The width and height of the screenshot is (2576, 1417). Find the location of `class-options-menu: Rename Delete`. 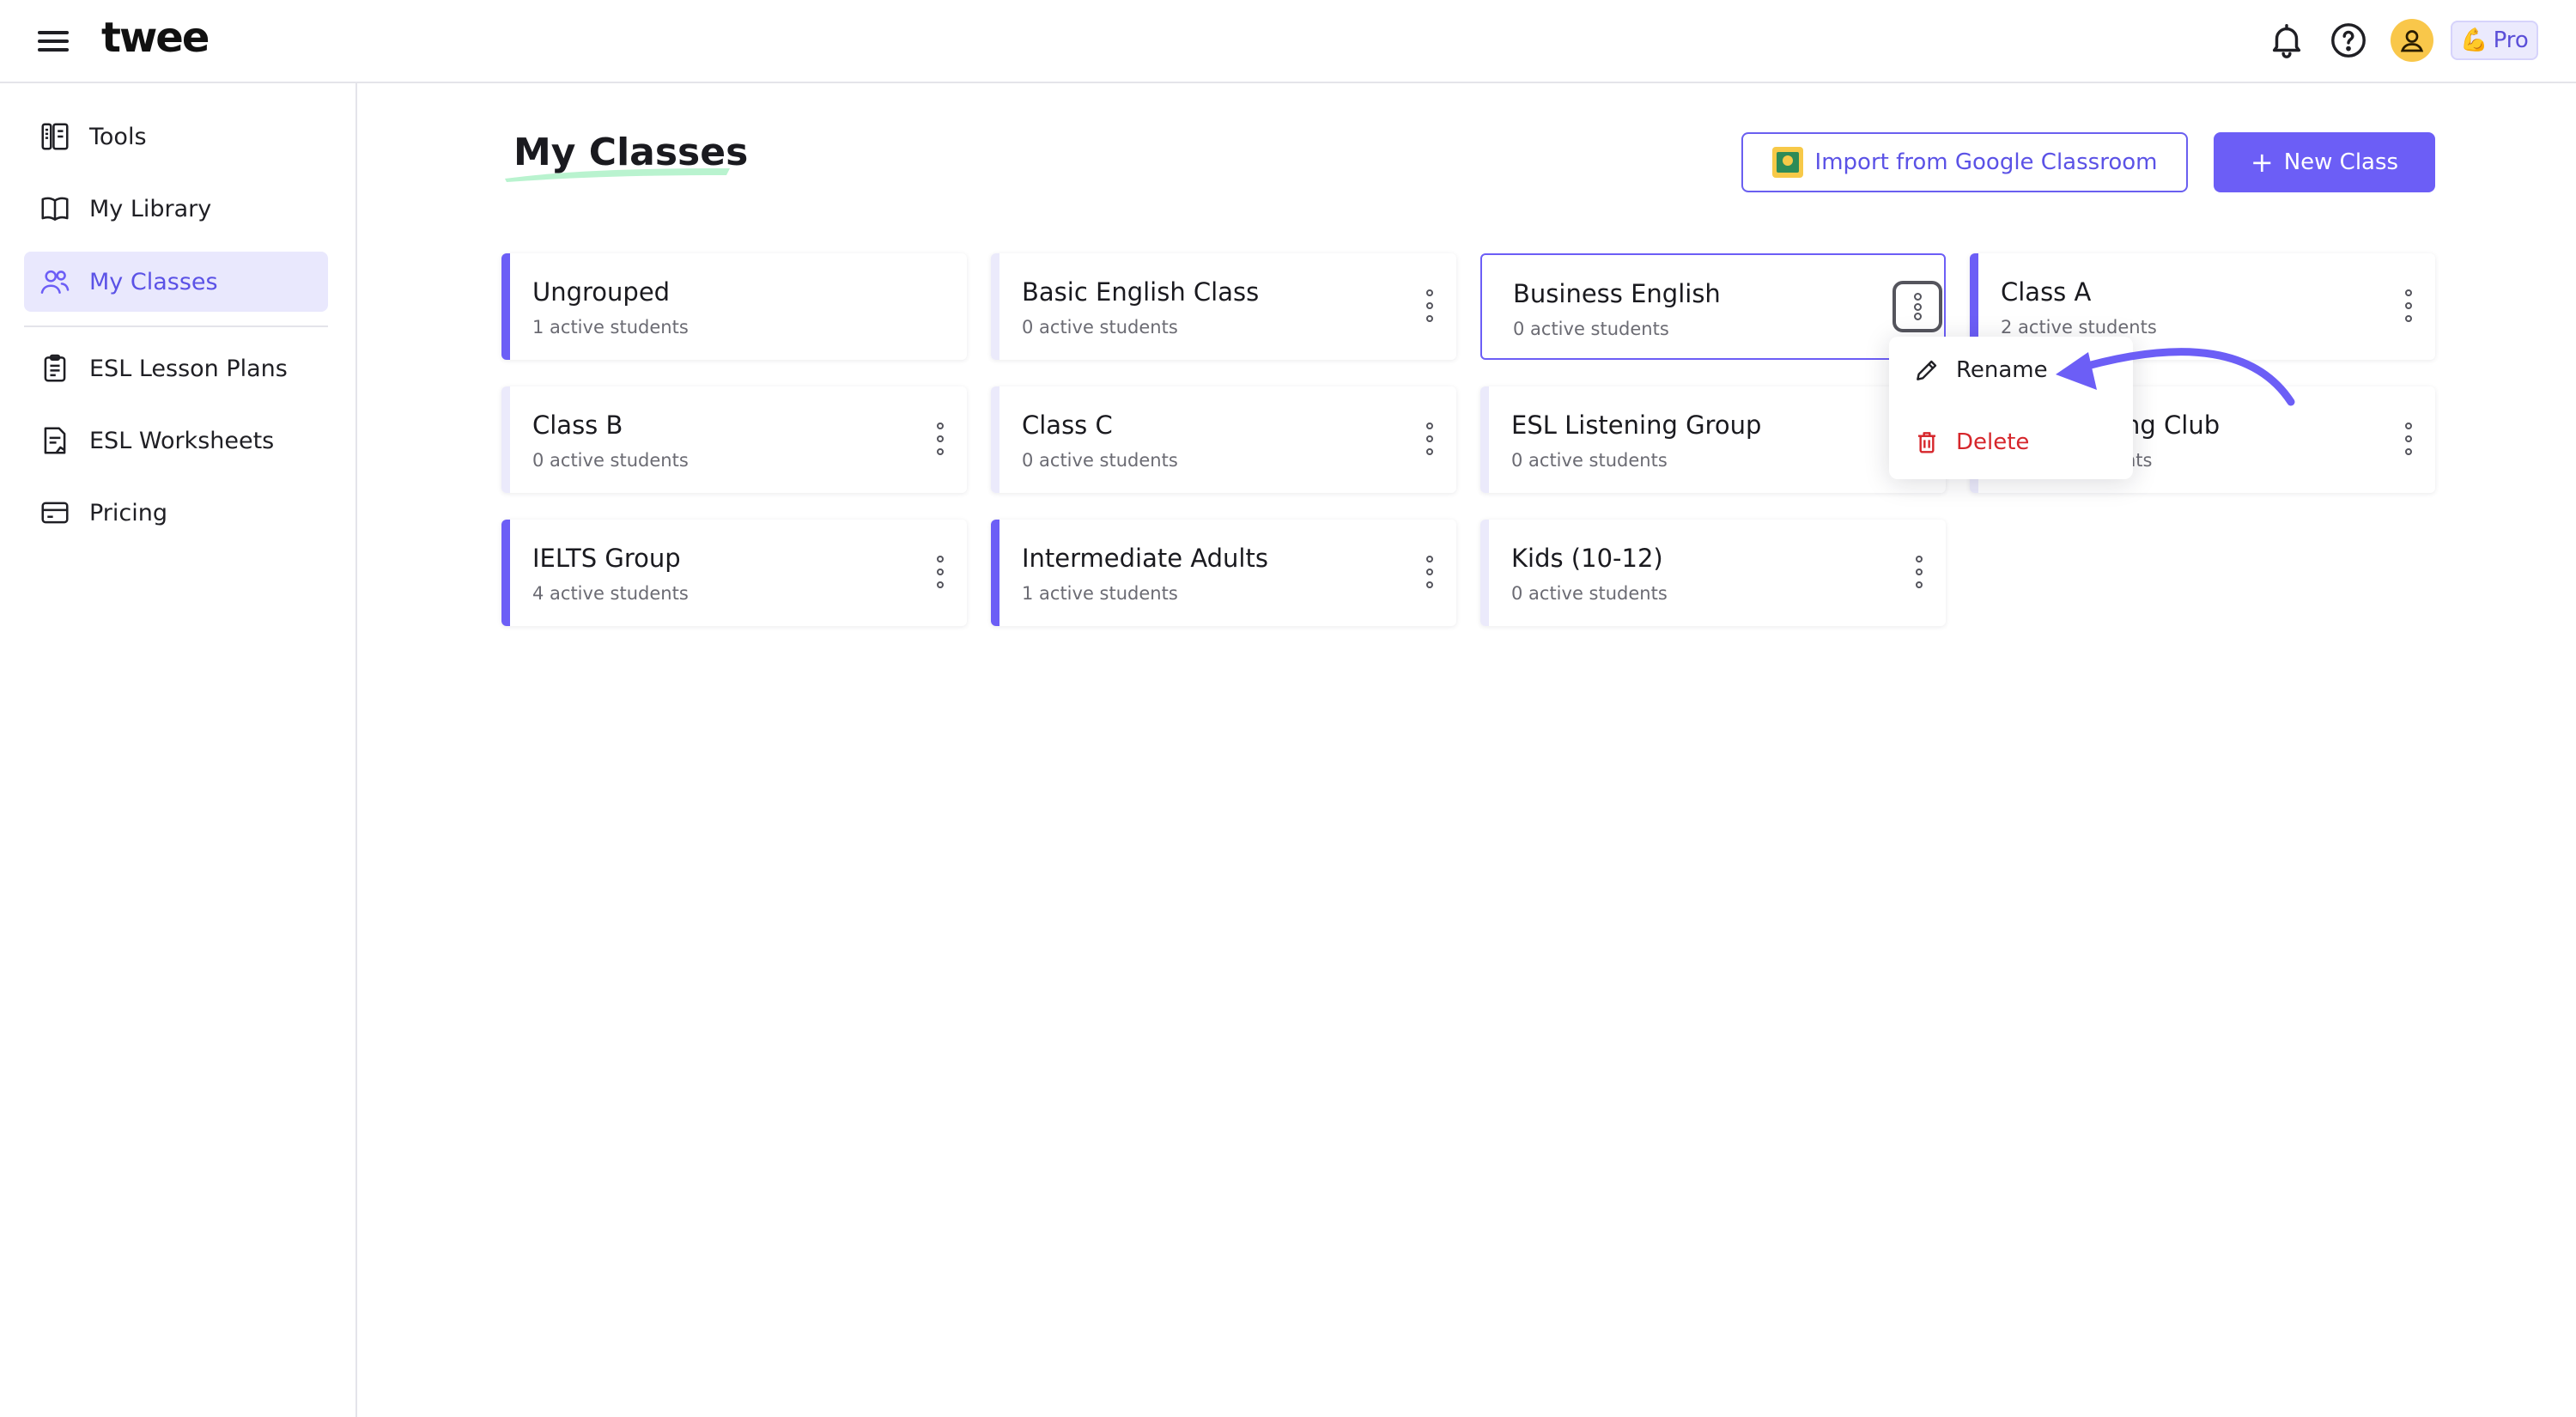

class-options-menu: Rename Delete is located at coordinates (2011, 408).